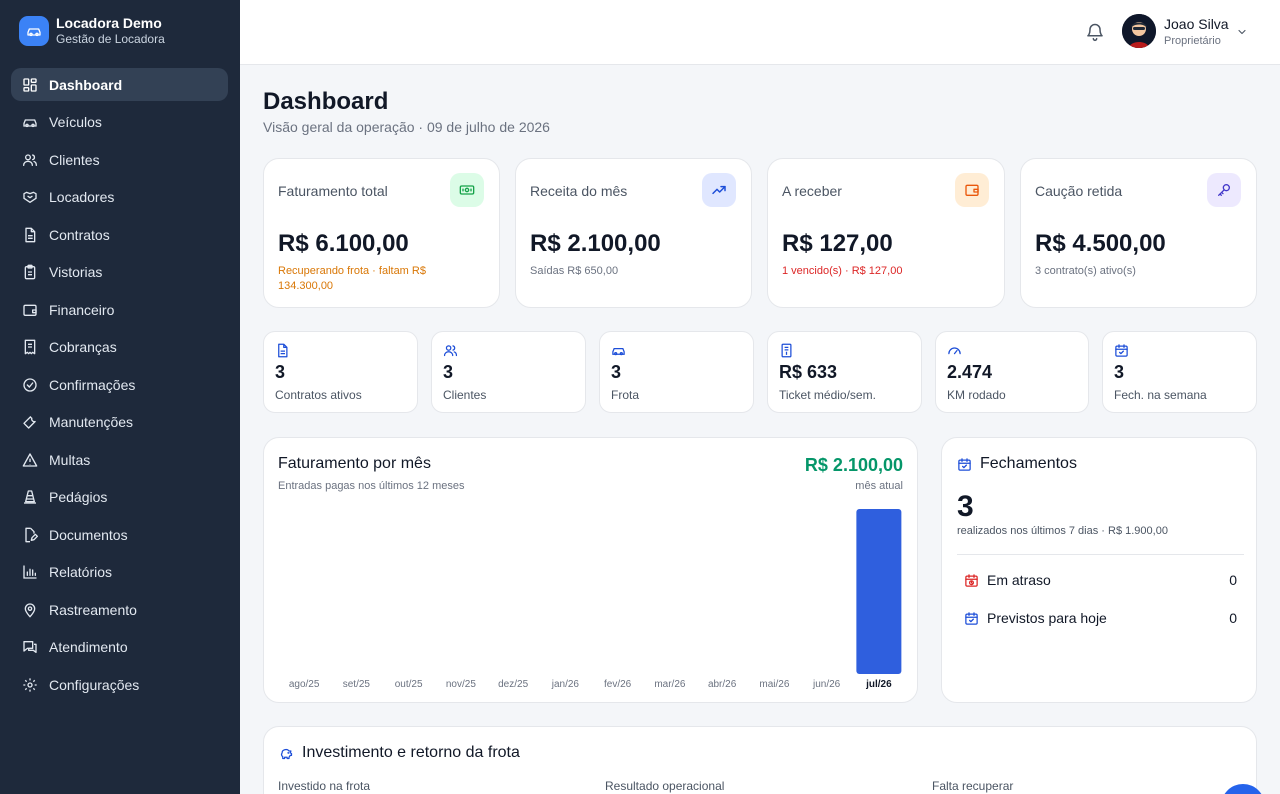 The height and width of the screenshot is (794, 1280). What do you see at coordinates (78, 497) in the screenshot?
I see `sidebar-item-label: Pedágios` at bounding box center [78, 497].